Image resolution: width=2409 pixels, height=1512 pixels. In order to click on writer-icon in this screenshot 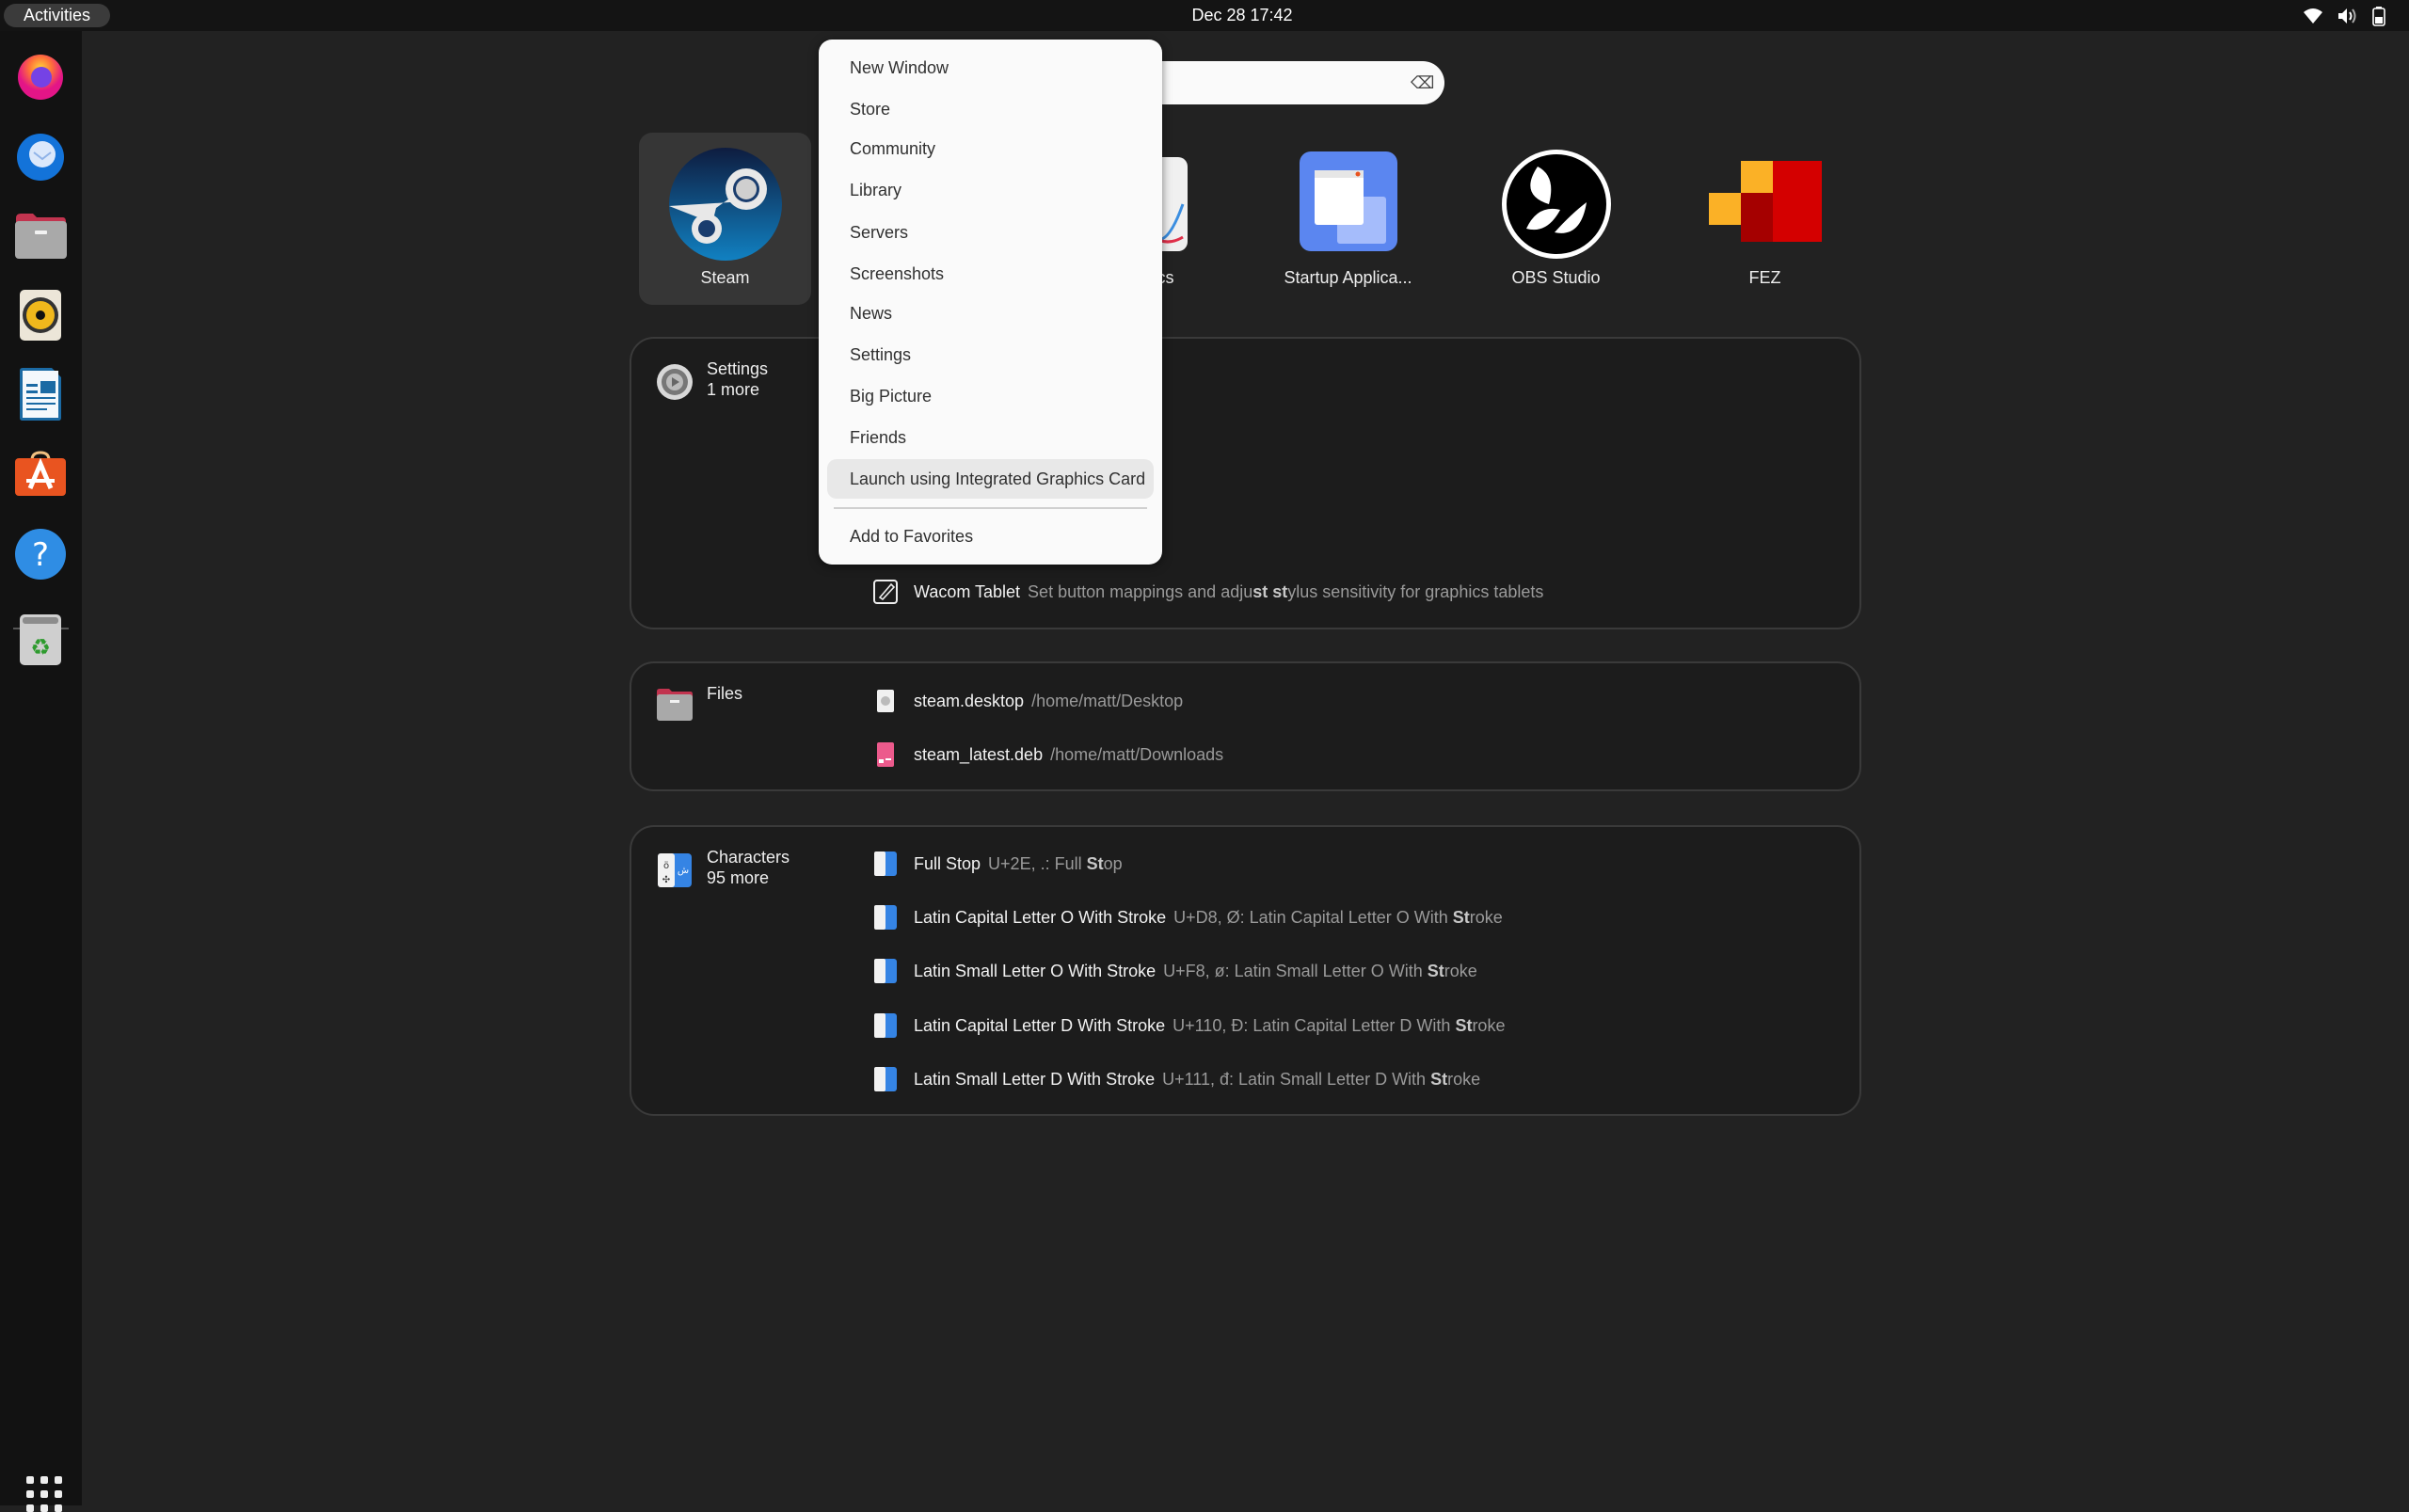, I will do `click(40, 395)`.